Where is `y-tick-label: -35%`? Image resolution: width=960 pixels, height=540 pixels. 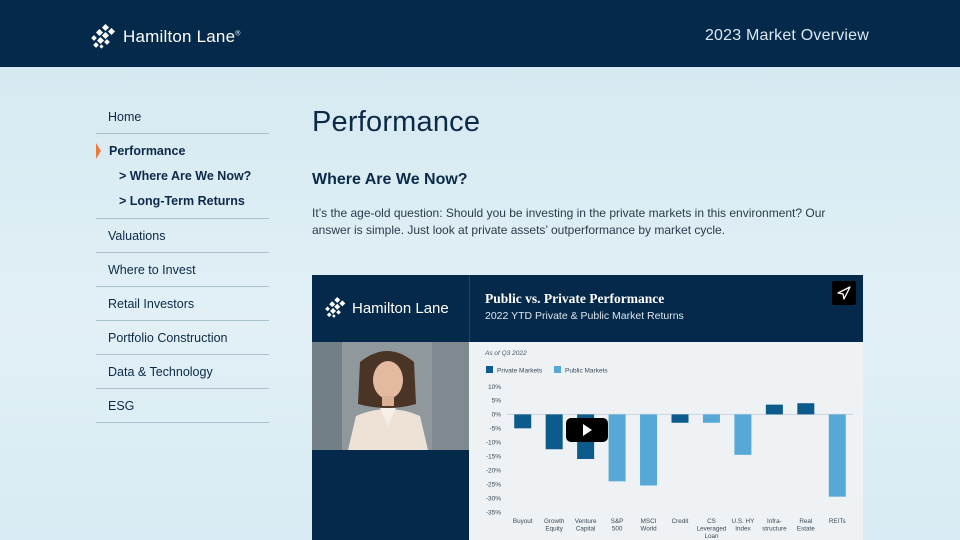
y-tick-label: -35% is located at coordinates (493, 512).